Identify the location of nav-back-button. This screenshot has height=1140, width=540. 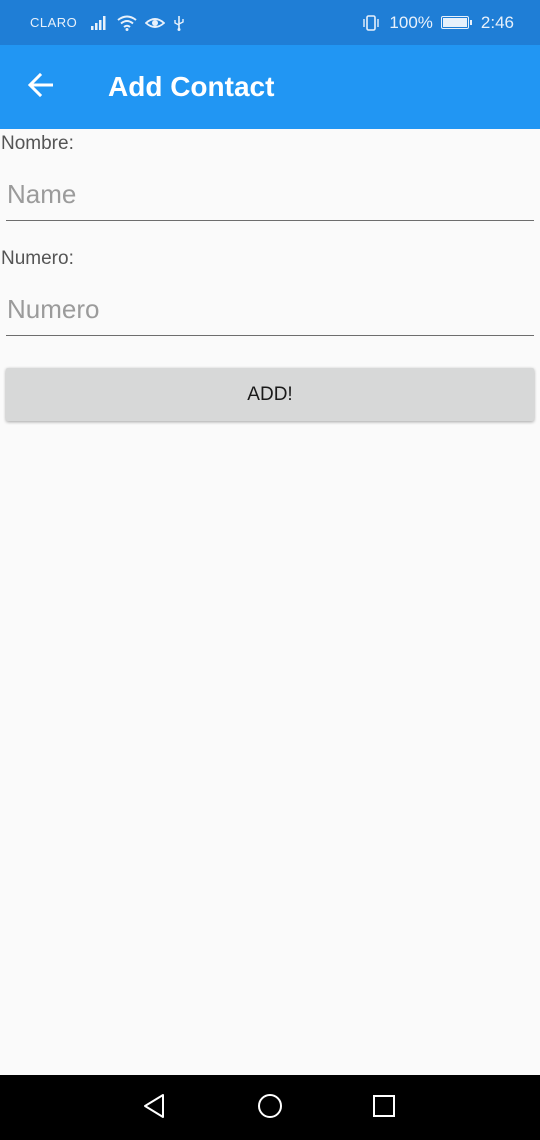
(154, 1108).